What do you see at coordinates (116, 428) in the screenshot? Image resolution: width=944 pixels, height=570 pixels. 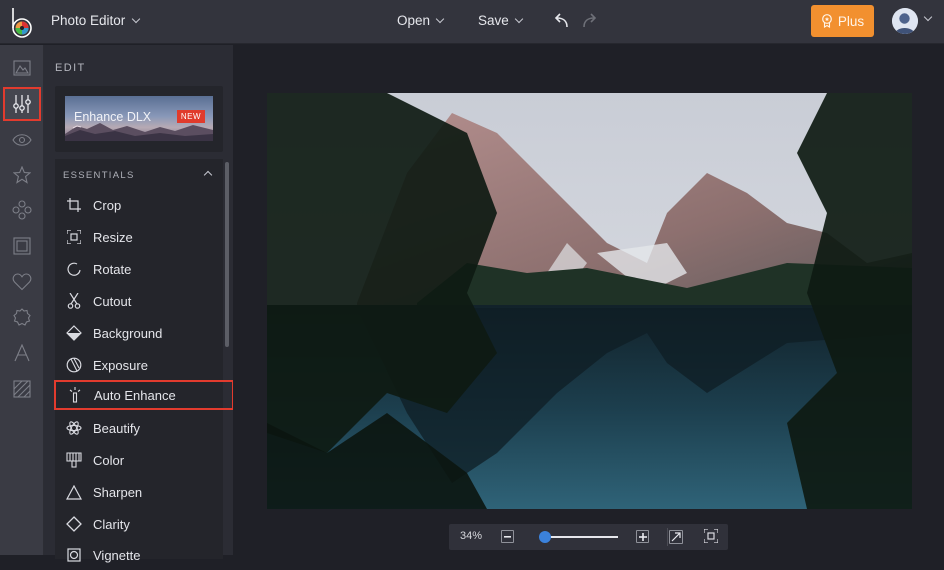 I see `tool-label: Beautify` at bounding box center [116, 428].